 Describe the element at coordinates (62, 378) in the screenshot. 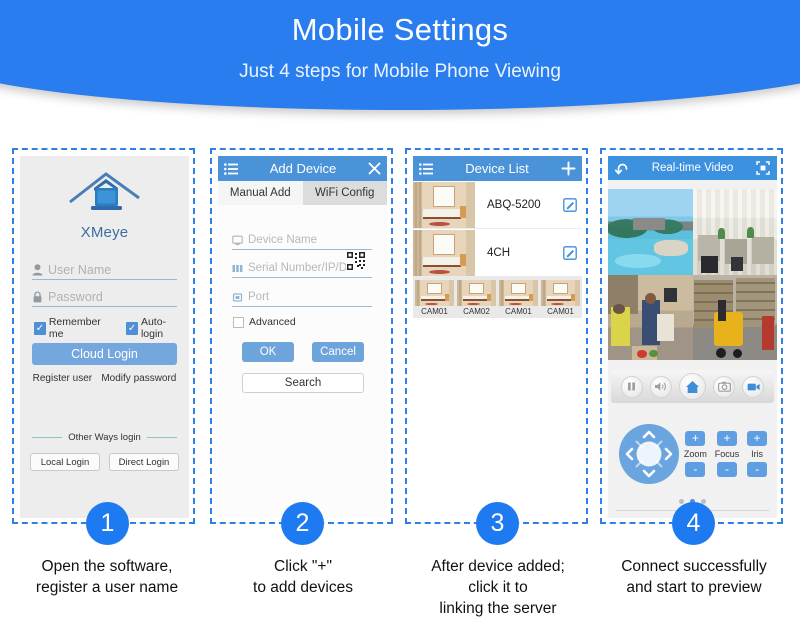

I see `register-user-link: Register user` at that location.